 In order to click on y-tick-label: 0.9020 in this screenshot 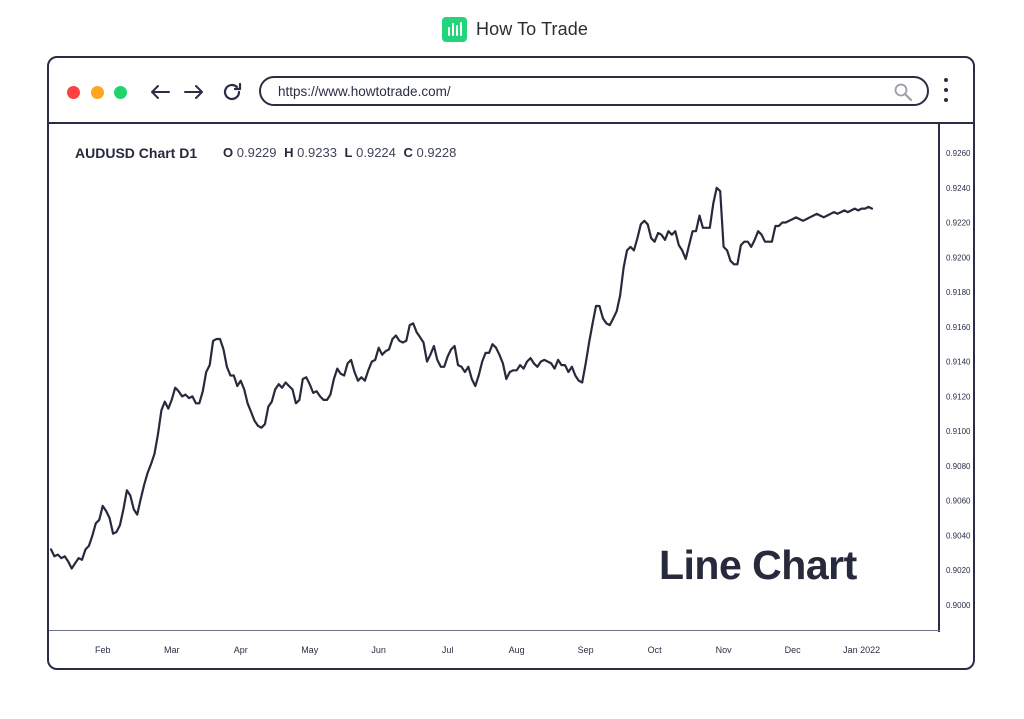, I will do `click(958, 570)`.